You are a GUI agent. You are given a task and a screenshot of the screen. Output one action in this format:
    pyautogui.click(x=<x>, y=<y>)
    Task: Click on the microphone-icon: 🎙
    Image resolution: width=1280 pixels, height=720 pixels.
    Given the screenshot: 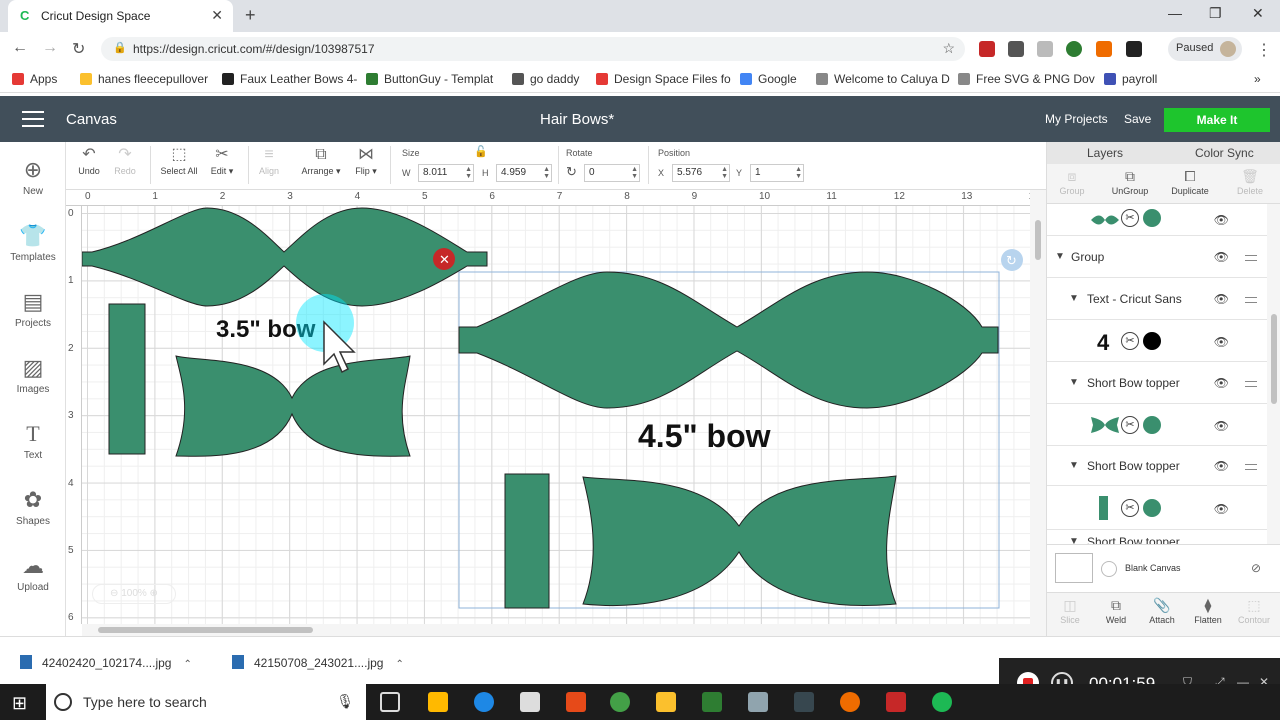 What is the action you would take?
    pyautogui.click(x=345, y=701)
    